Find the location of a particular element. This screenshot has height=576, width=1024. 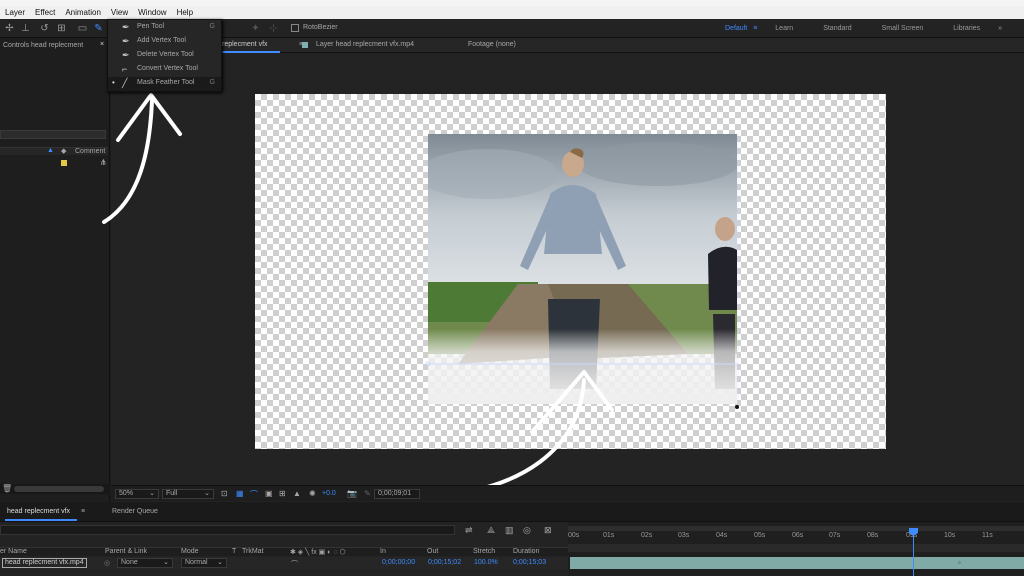

ruler-tick: 08s is located at coordinates (873, 535).